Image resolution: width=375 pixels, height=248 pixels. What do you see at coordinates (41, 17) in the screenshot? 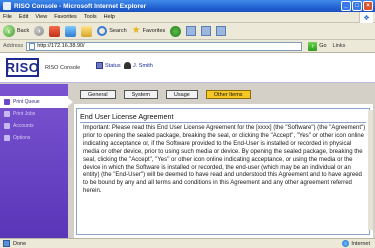
I see `menu-view: View` at bounding box center [41, 17].